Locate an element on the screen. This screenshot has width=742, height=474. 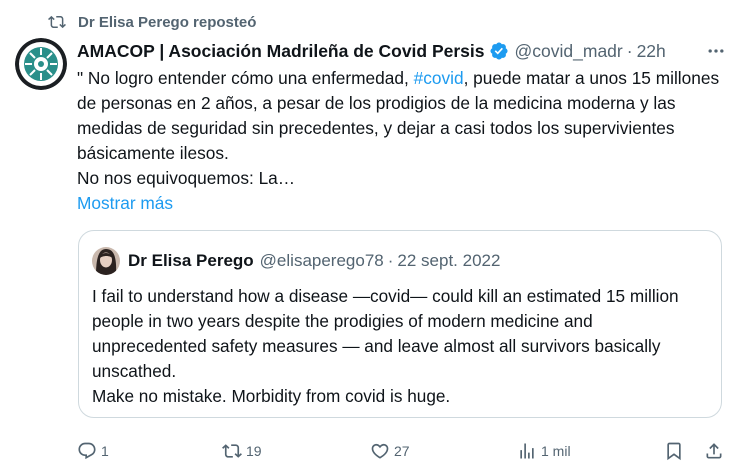
show-more-link: Mostrar más is located at coordinates (125, 203).